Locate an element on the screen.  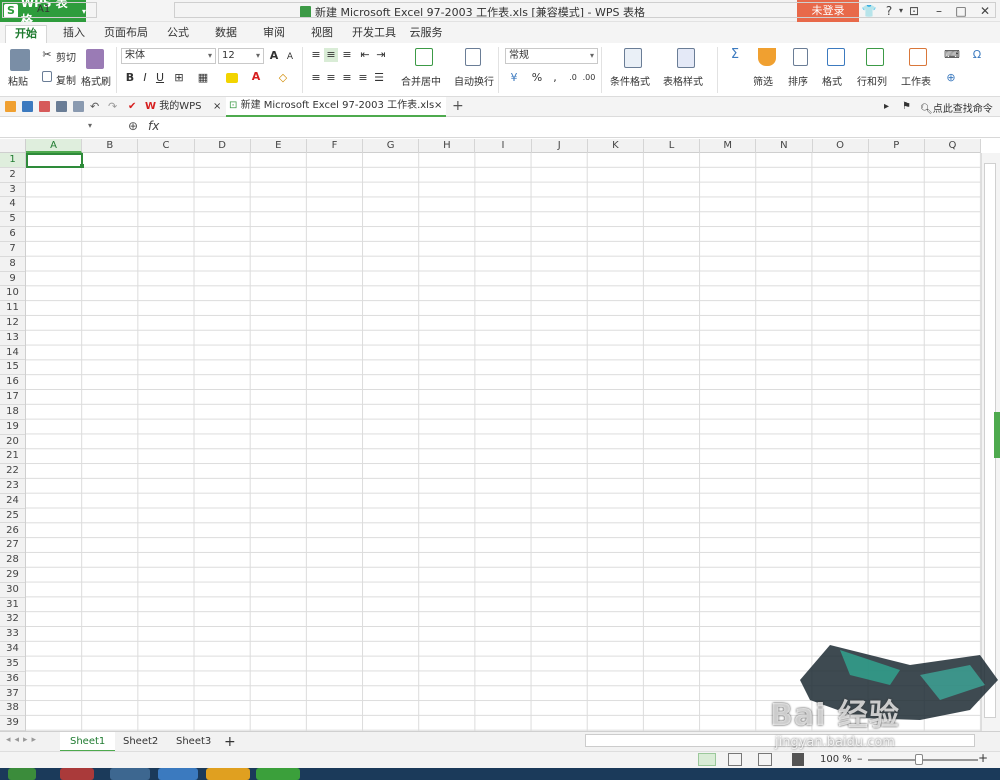
row-header-31: 31 is located at coordinates (12, 605).